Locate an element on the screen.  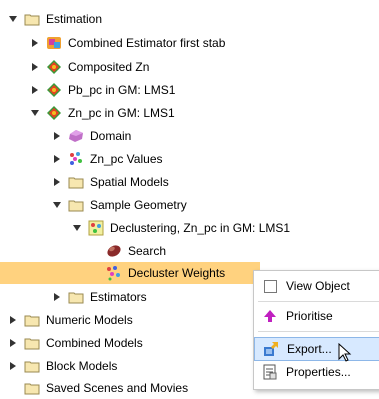
tree-item-label: Zn_pc in GM: LMS1 is located at coordinates (121, 113).